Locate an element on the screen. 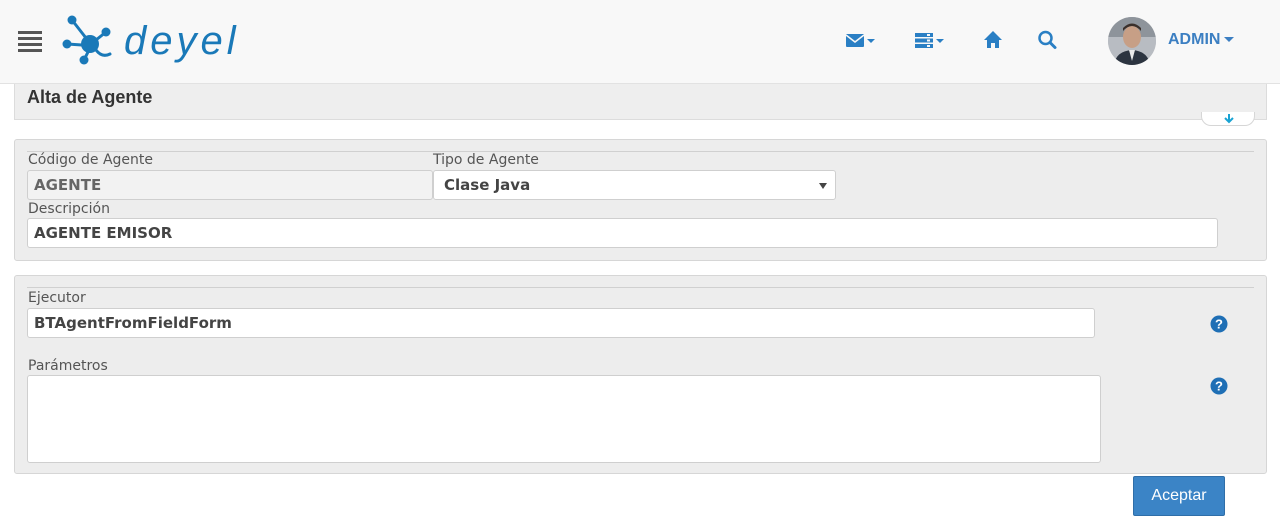 Image resolution: width=1280 pixels, height=530 pixels. accept-button: Aceptar is located at coordinates (1179, 496).